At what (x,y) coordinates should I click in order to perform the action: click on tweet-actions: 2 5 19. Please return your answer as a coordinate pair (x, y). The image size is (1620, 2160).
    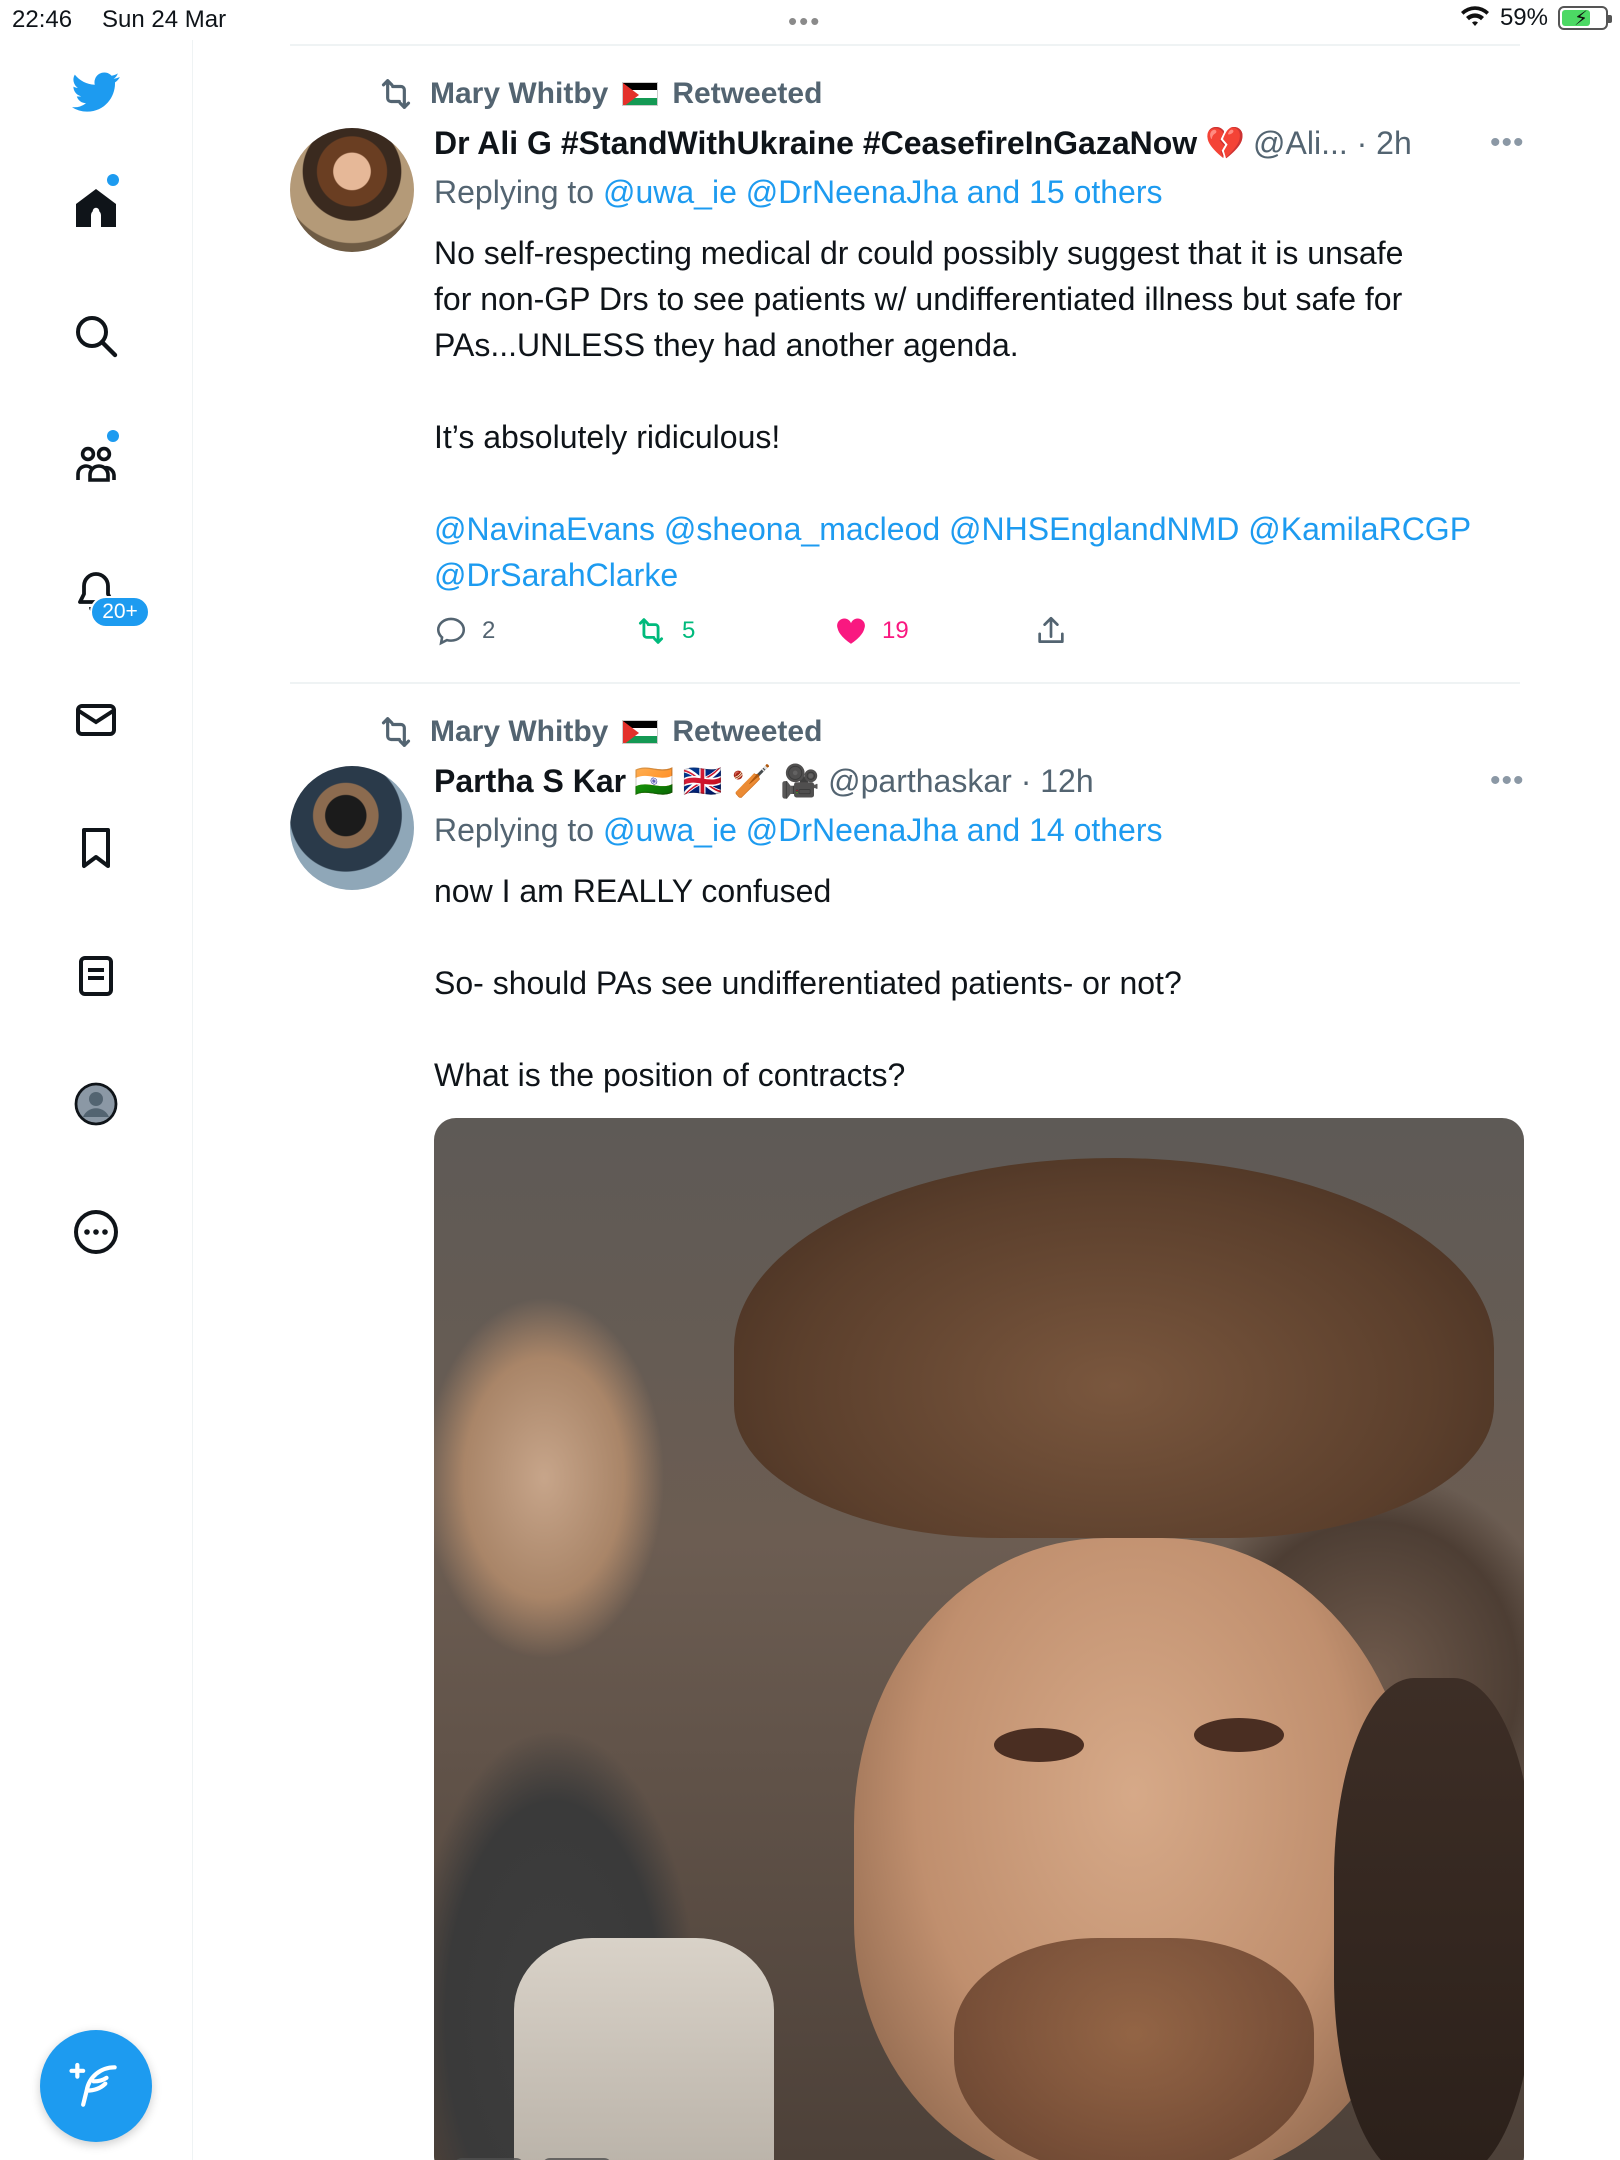
    Looking at the image, I should click on (751, 631).